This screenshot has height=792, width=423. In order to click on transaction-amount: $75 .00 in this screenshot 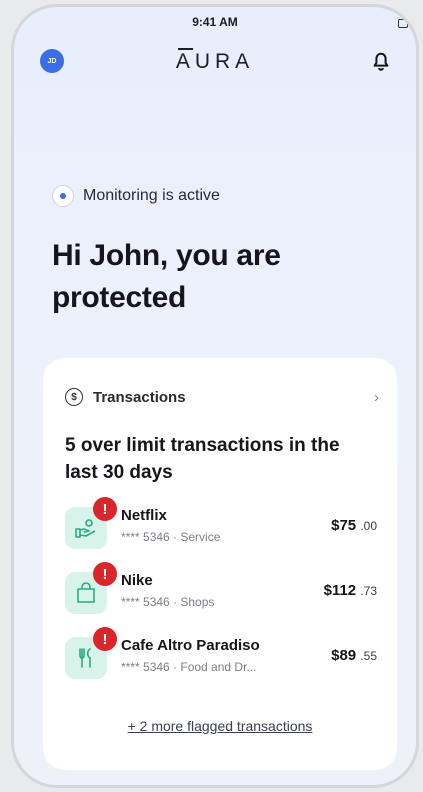, I will do `click(354, 525)`.